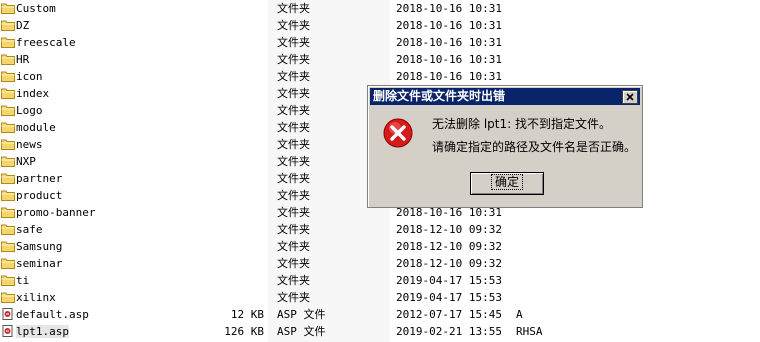  I want to click on file-size: 126 KB, so click(244, 331).